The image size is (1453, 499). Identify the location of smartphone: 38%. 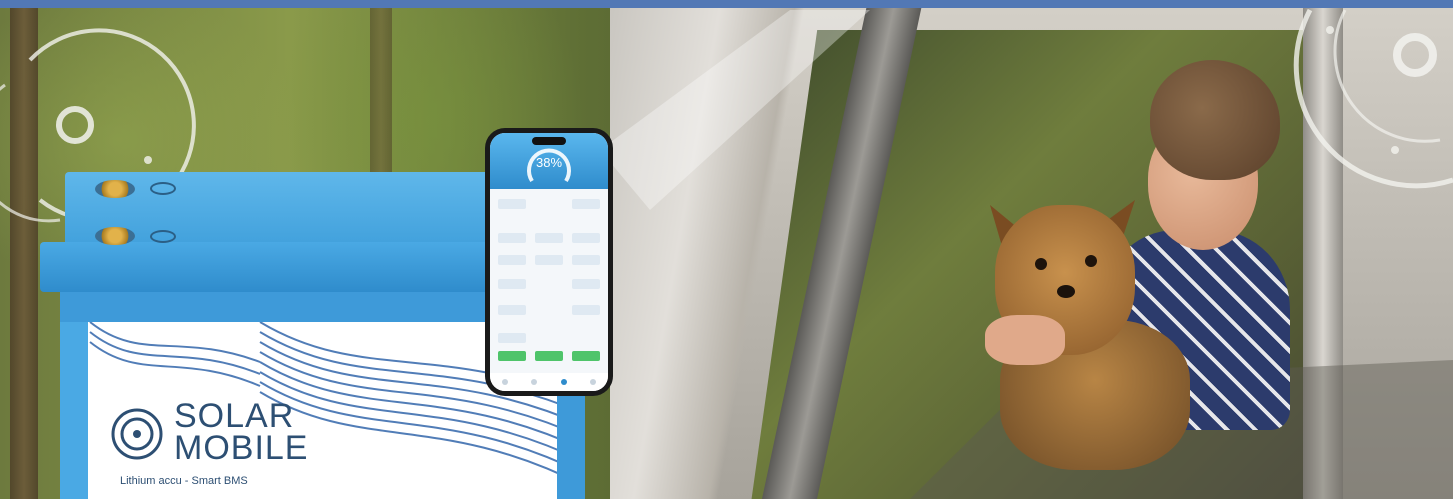
(549, 262).